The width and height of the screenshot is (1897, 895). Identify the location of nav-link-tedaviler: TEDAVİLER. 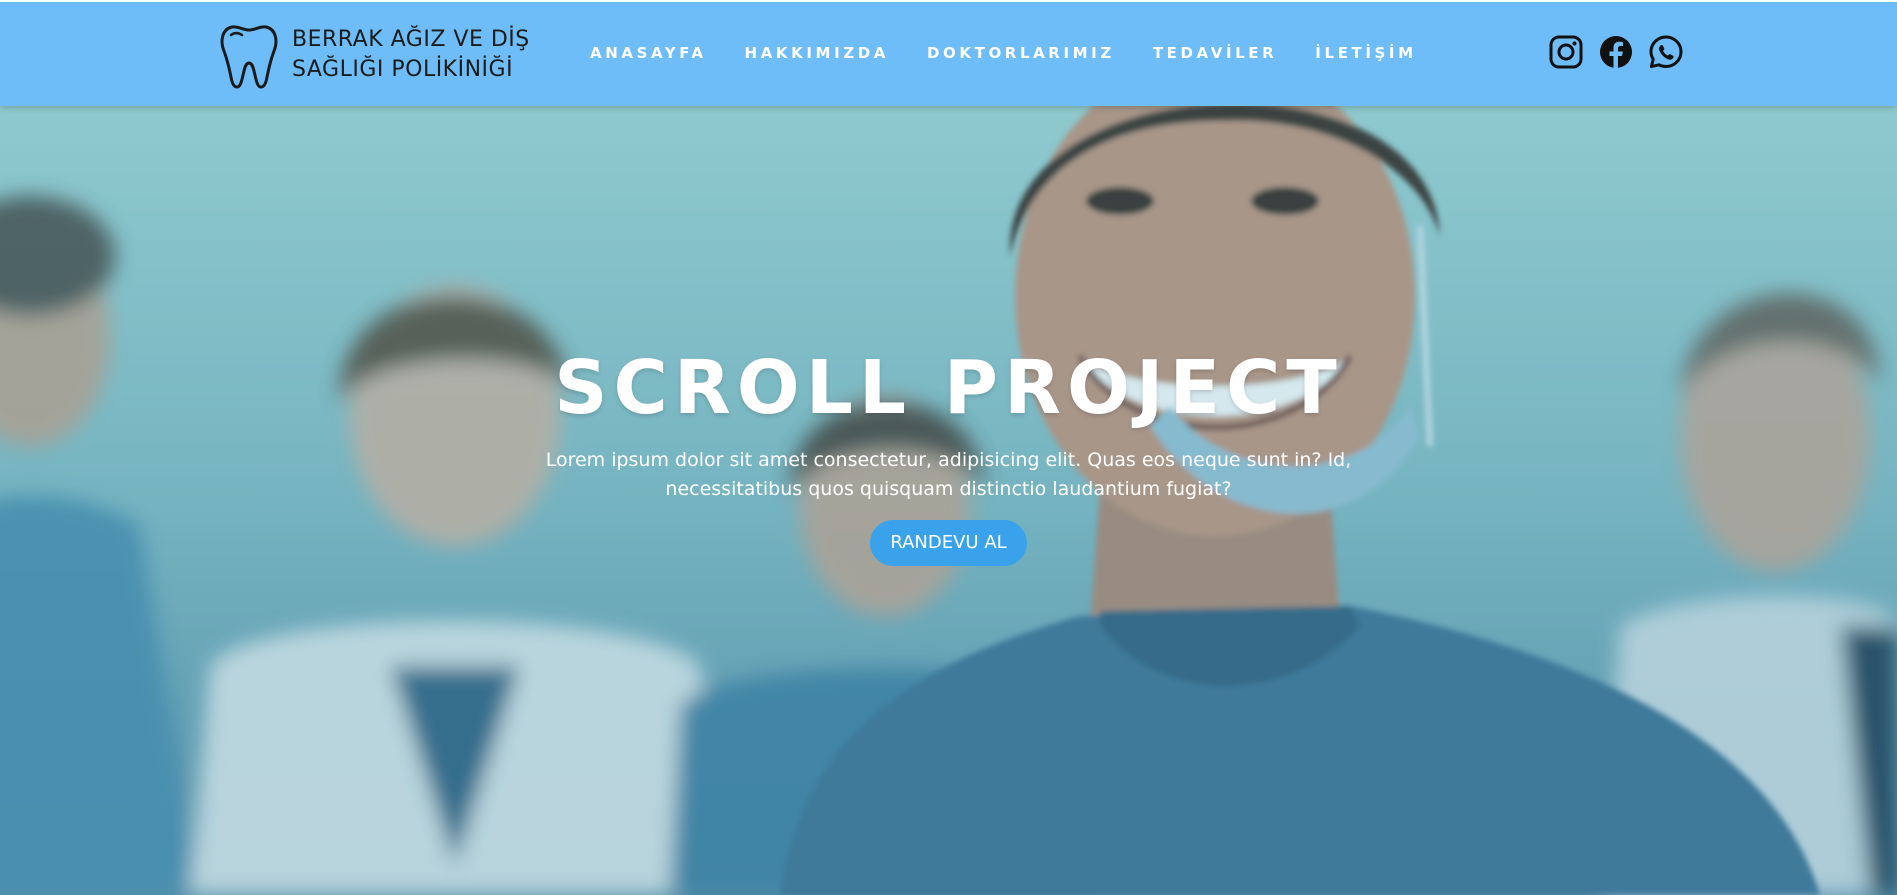
(1215, 53).